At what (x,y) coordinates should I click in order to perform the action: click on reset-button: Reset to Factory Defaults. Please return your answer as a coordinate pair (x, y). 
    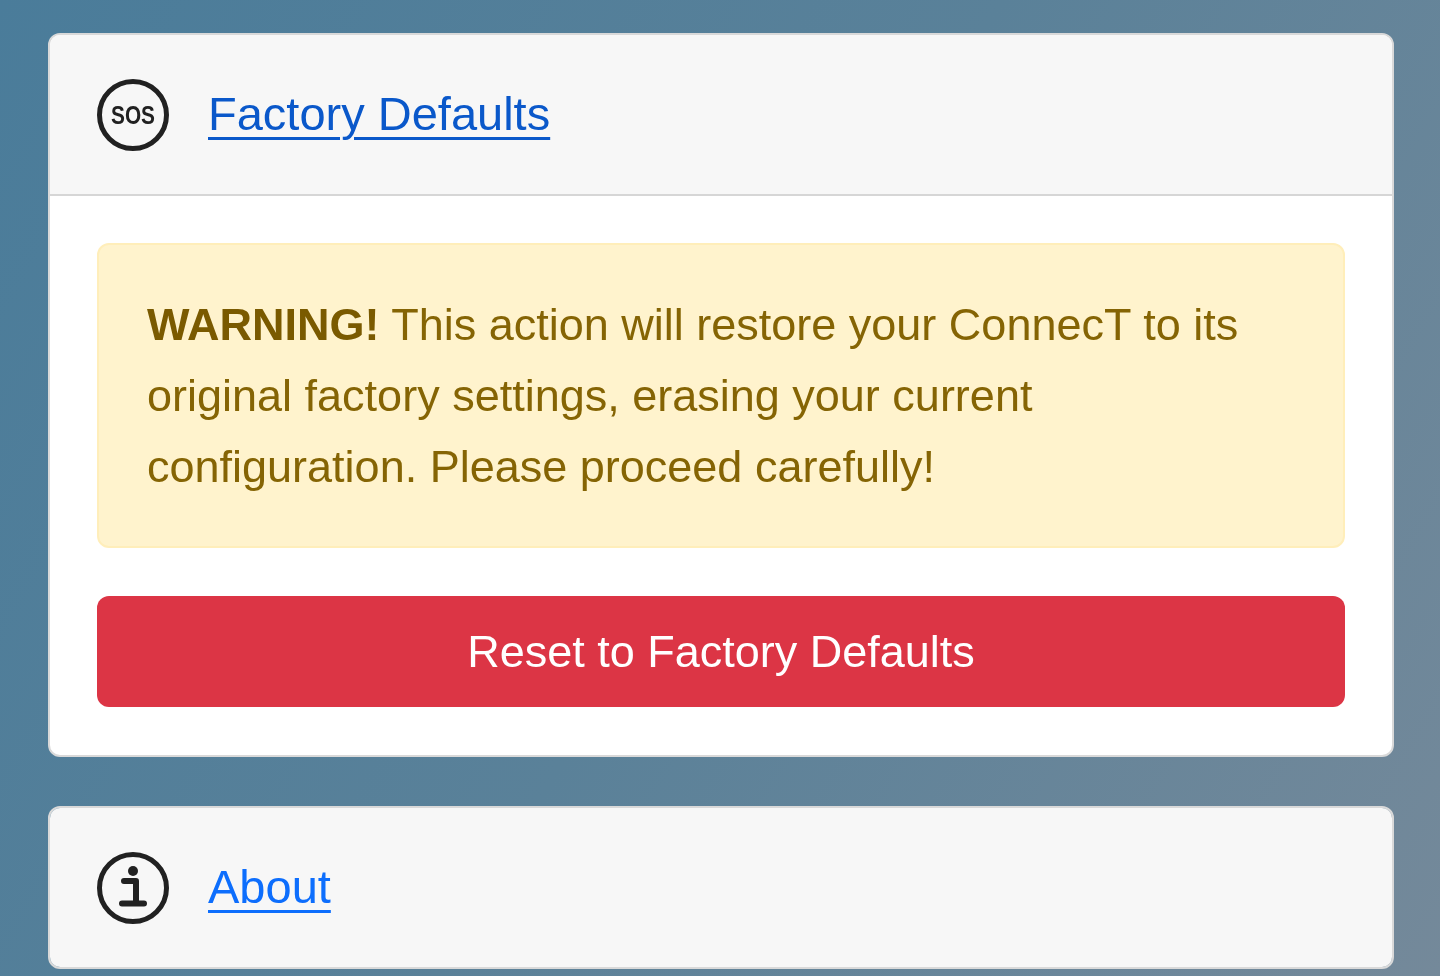
    Looking at the image, I should click on (721, 651).